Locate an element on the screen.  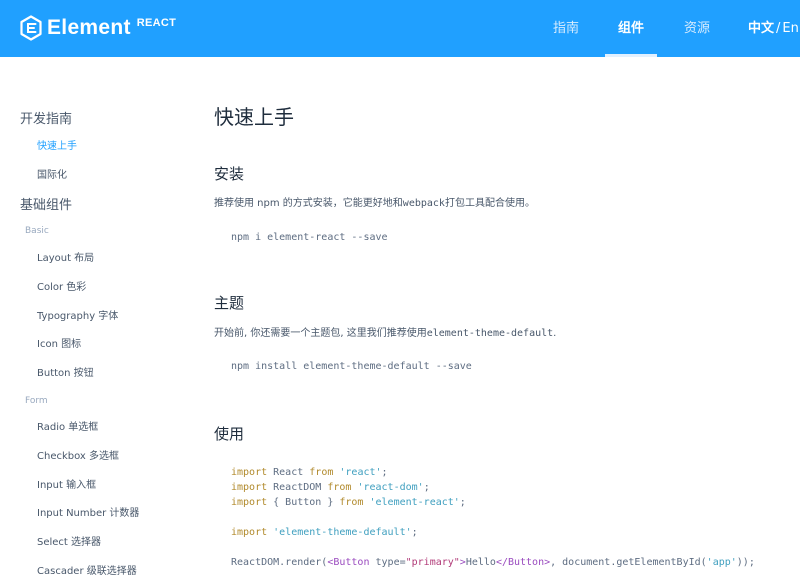
code-string: 'react-dom' is located at coordinates (387, 487).